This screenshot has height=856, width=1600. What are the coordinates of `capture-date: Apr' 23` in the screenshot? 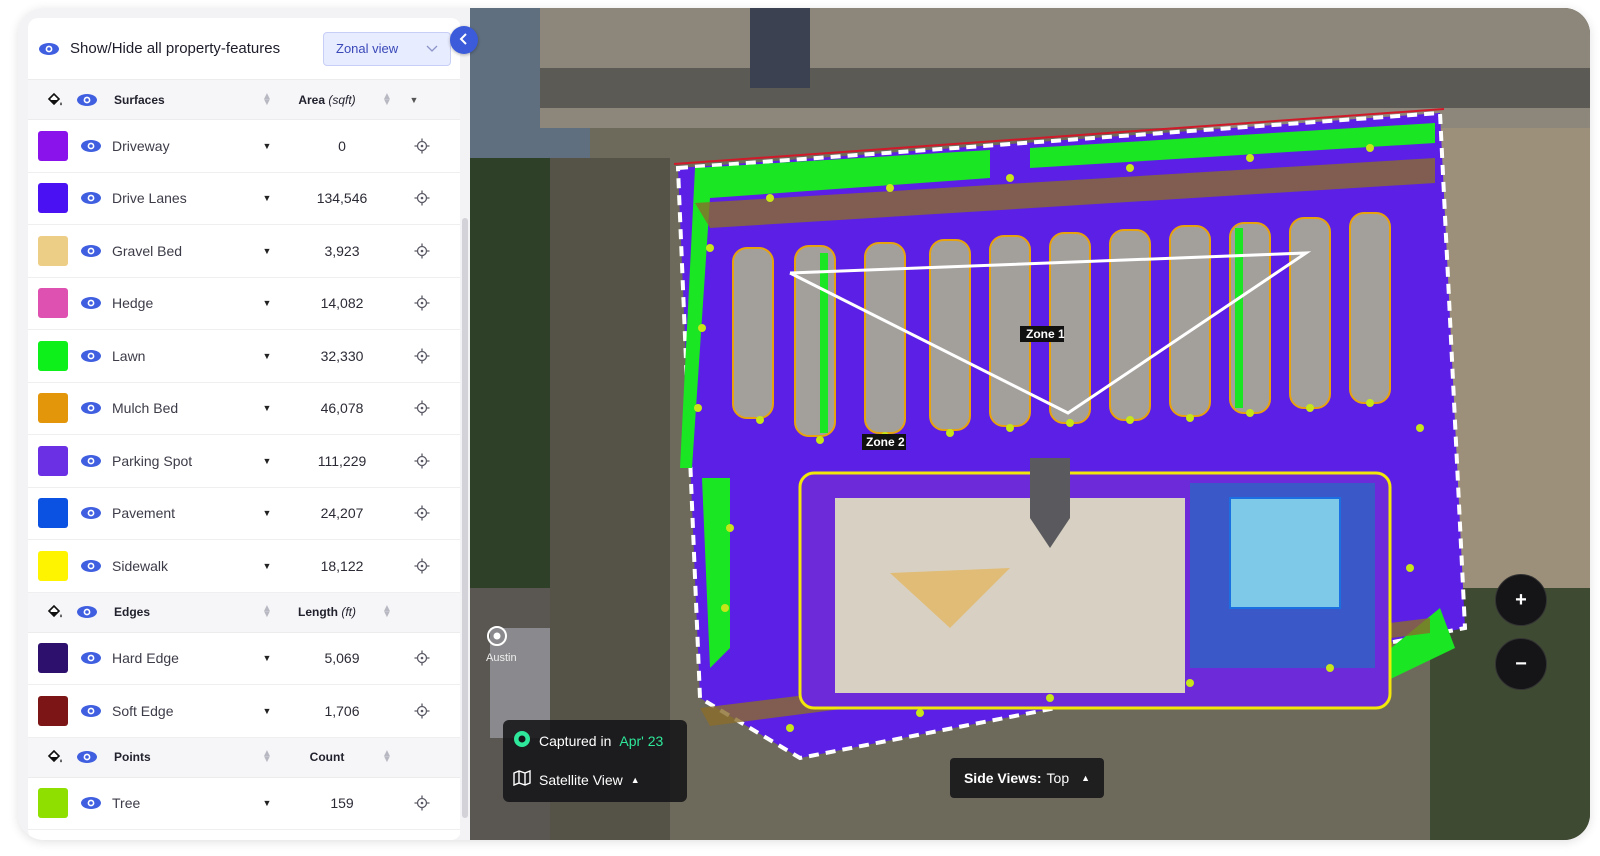 It's located at (641, 740).